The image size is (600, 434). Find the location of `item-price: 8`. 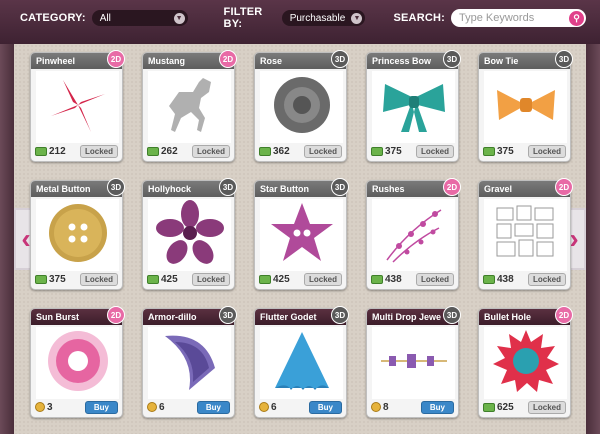

item-price: 8 is located at coordinates (380, 407).